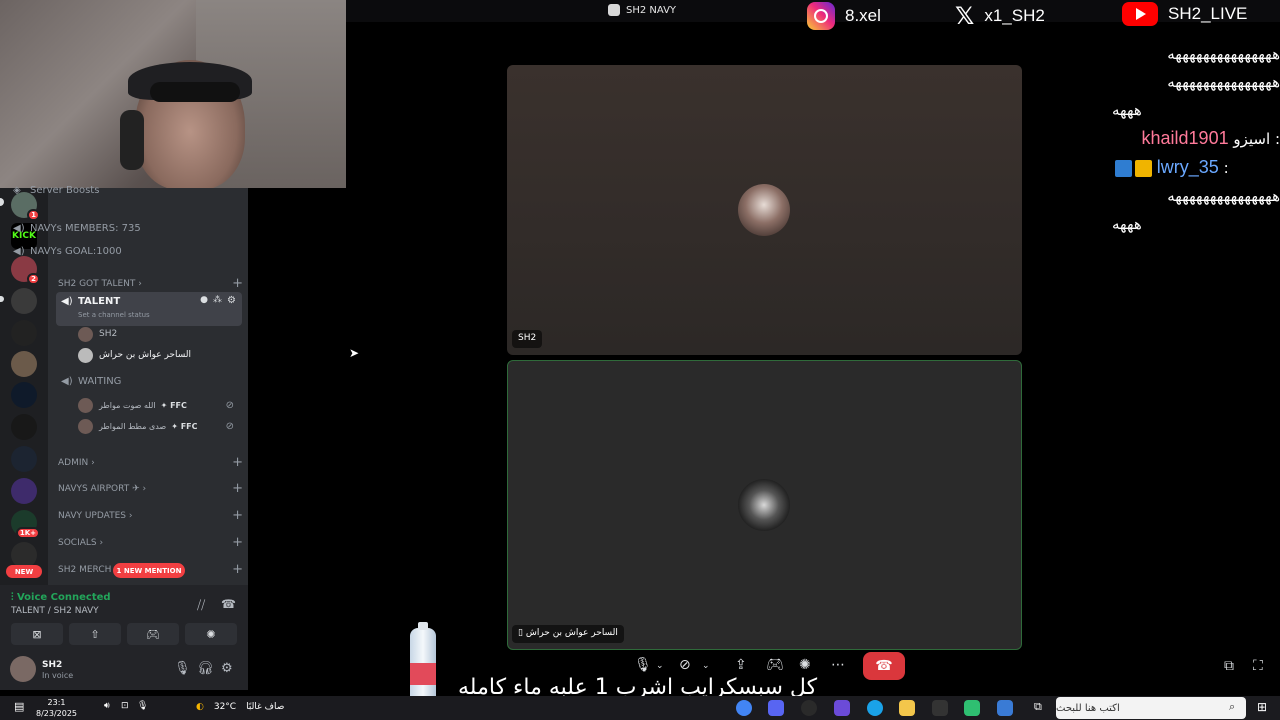 The image size is (1280, 720). I want to click on soundboard-icon: ✺, so click(805, 665).